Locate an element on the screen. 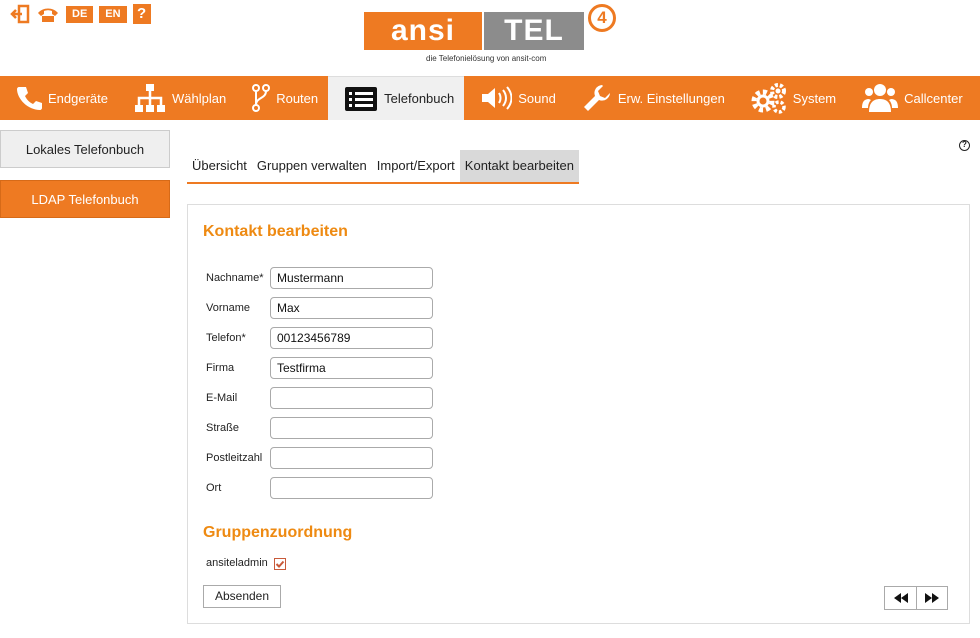  group-checkbox is located at coordinates (279, 564).